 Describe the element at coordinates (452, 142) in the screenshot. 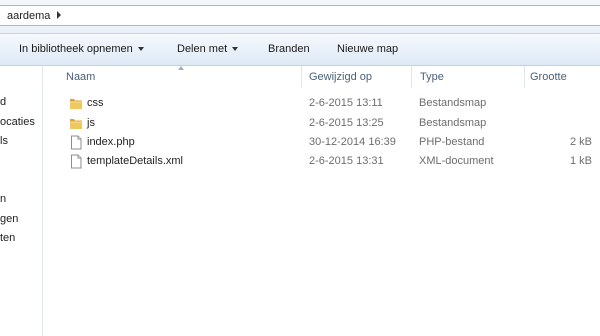

I see `file-type: PHP-bestand` at that location.